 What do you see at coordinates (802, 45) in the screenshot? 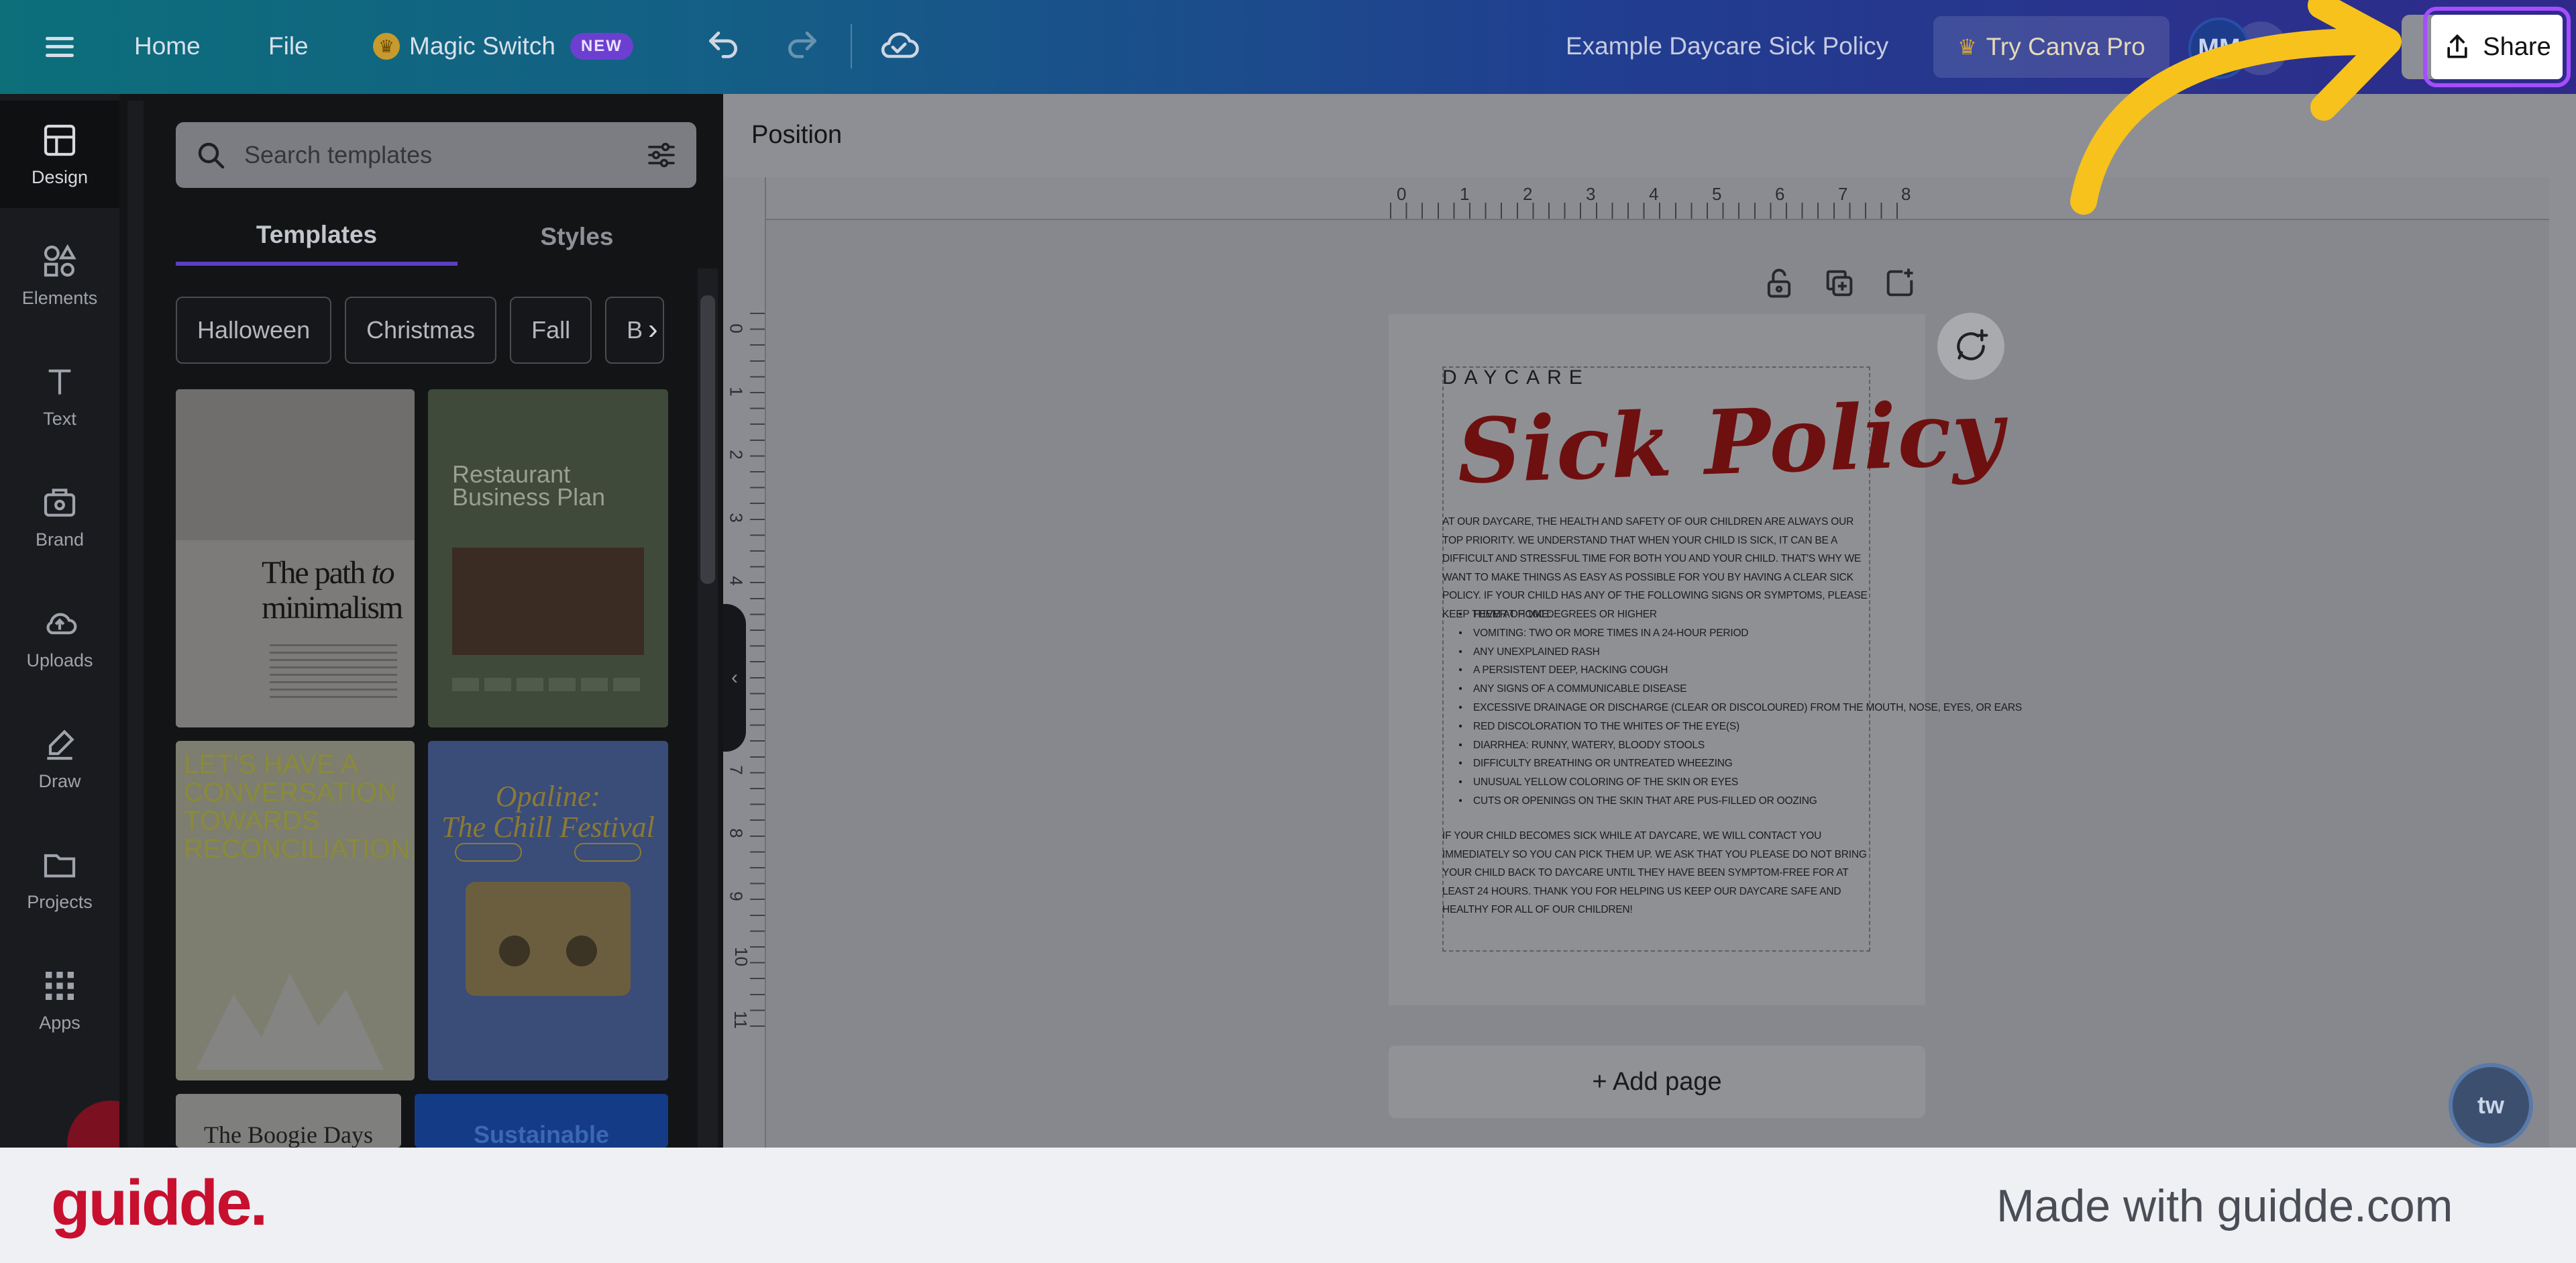
I see `redo-icon` at bounding box center [802, 45].